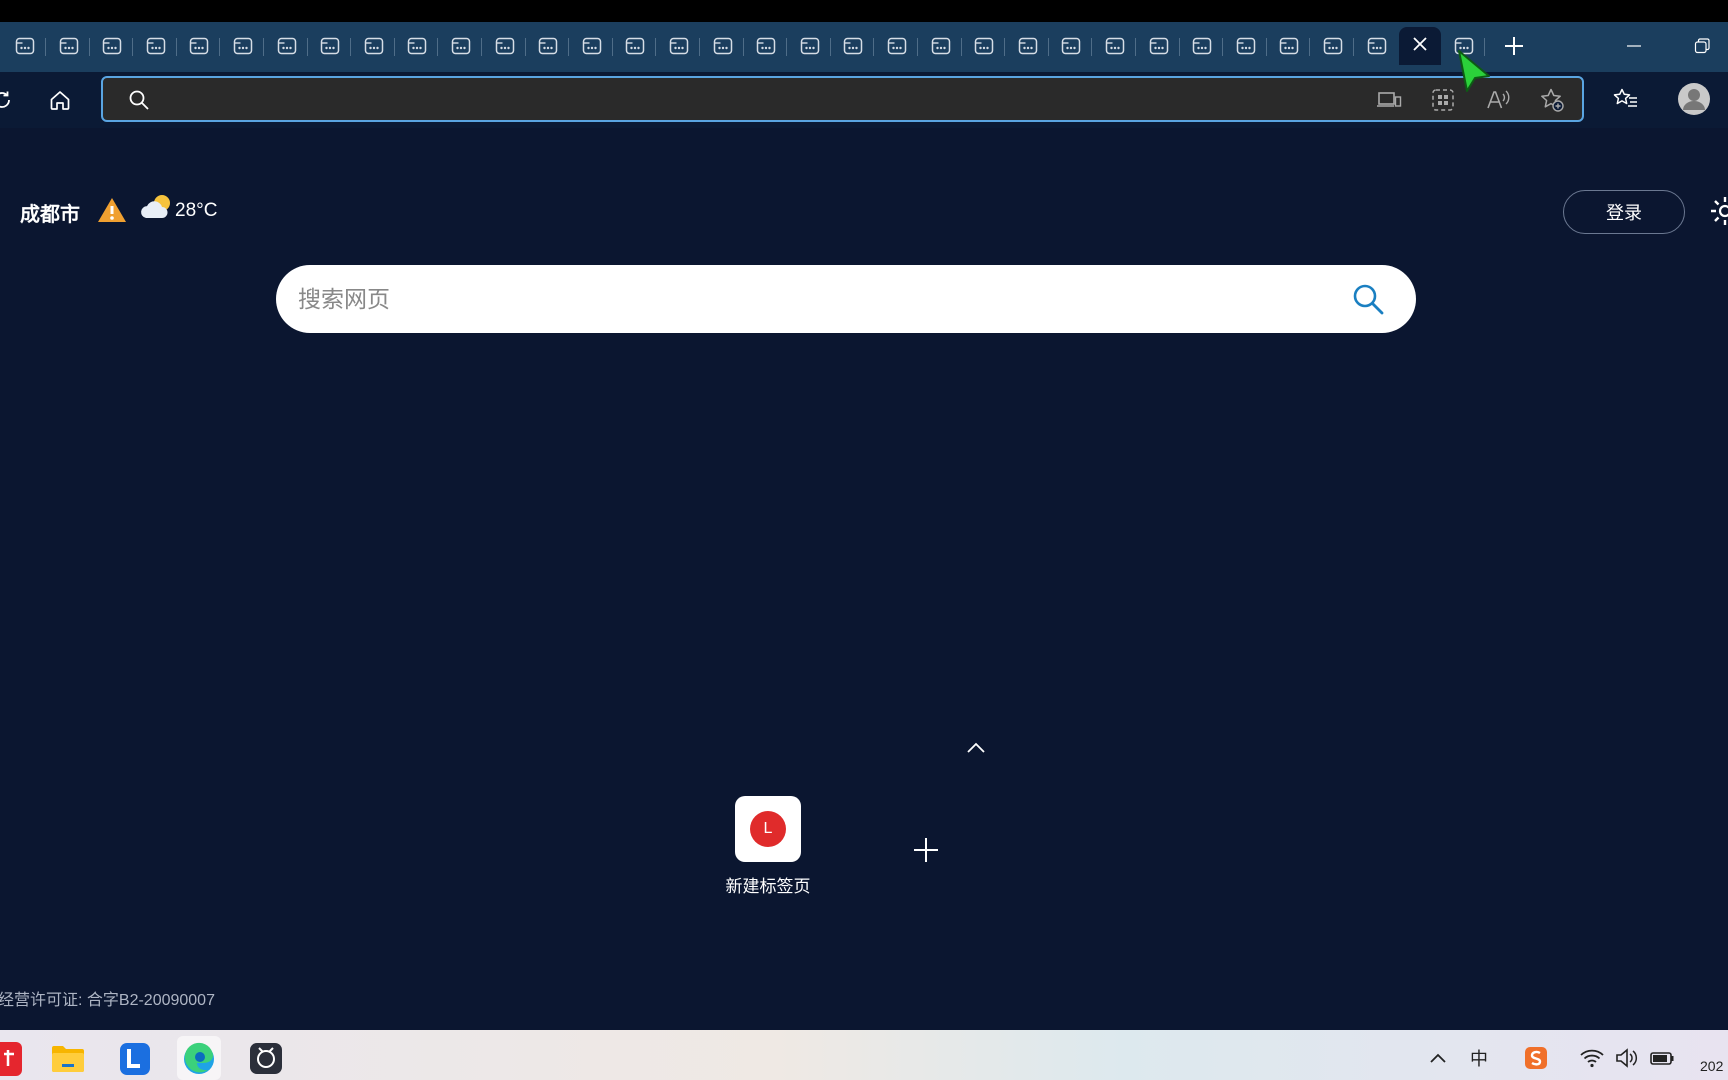 This screenshot has height=1080, width=1728. I want to click on tab-active, so click(1420, 46).